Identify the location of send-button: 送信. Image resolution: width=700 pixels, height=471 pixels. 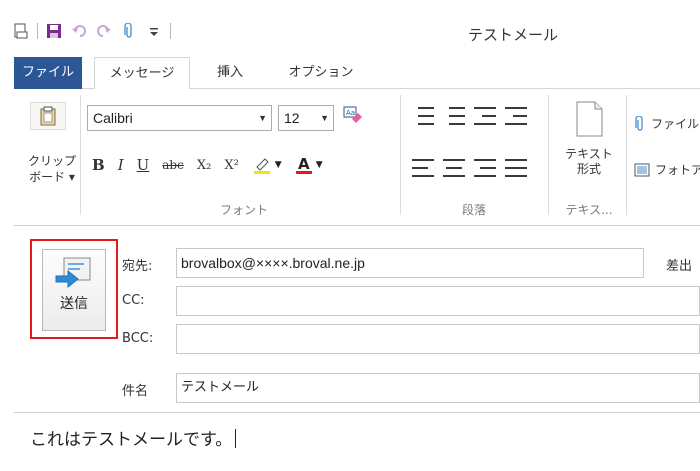
(74, 290).